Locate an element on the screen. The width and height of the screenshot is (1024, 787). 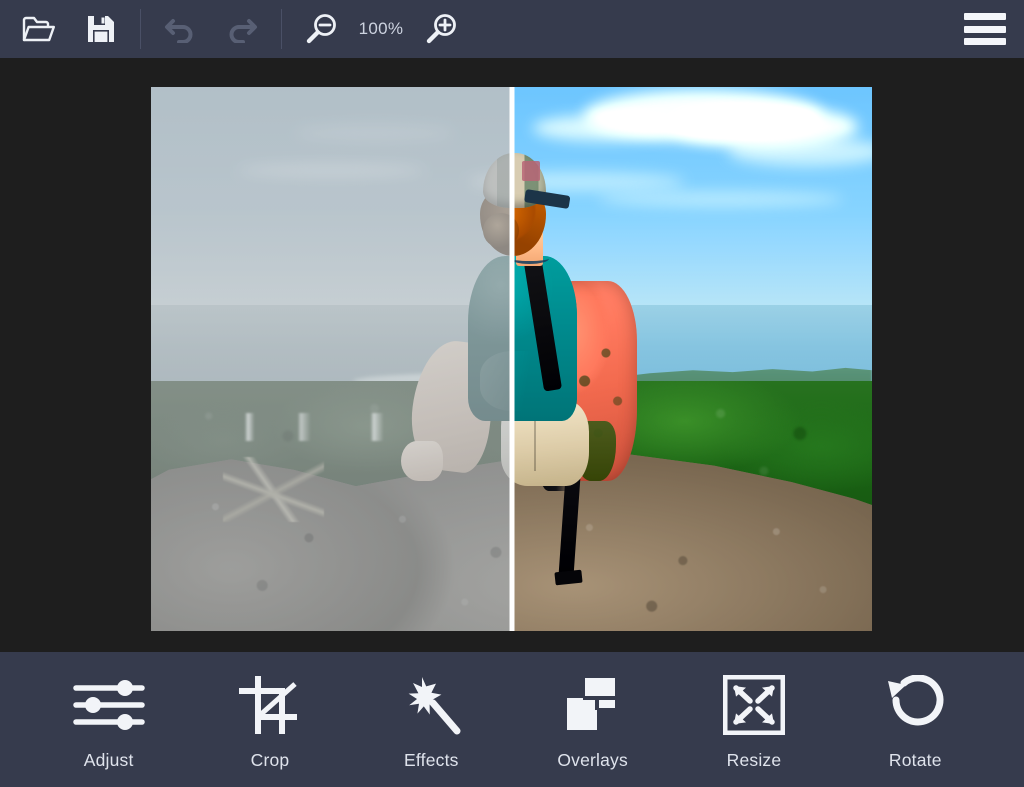
tool-label-overlays: Overlays is located at coordinates (592, 760).